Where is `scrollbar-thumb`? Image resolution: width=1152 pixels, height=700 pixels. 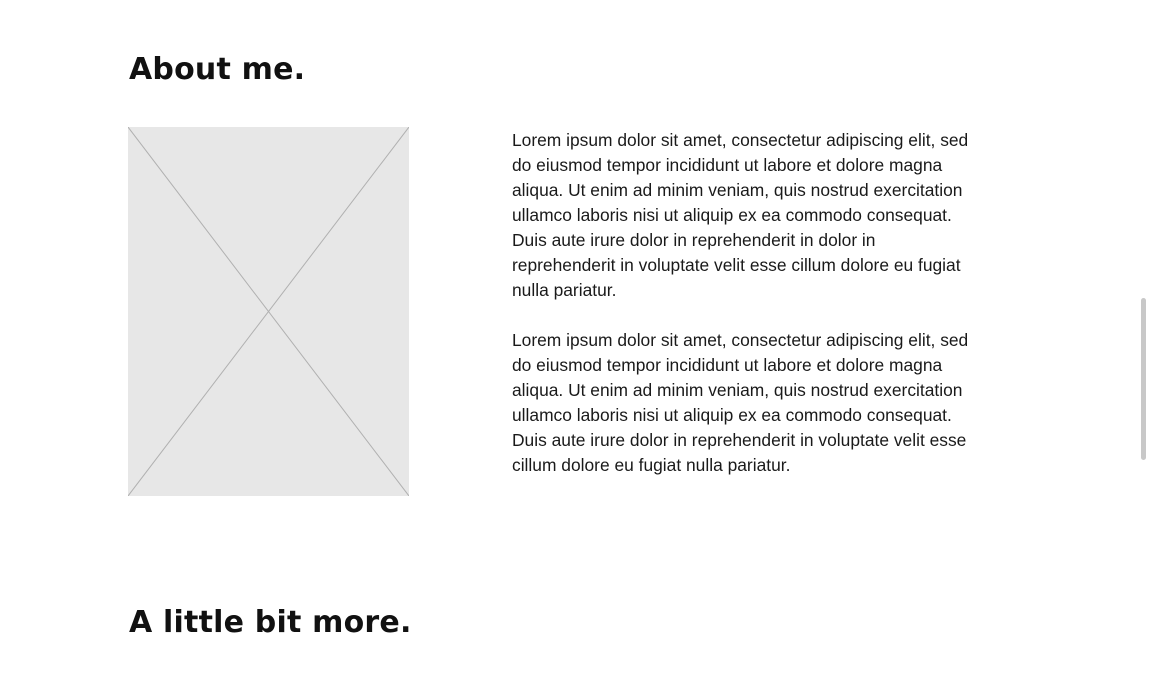 scrollbar-thumb is located at coordinates (1143, 379).